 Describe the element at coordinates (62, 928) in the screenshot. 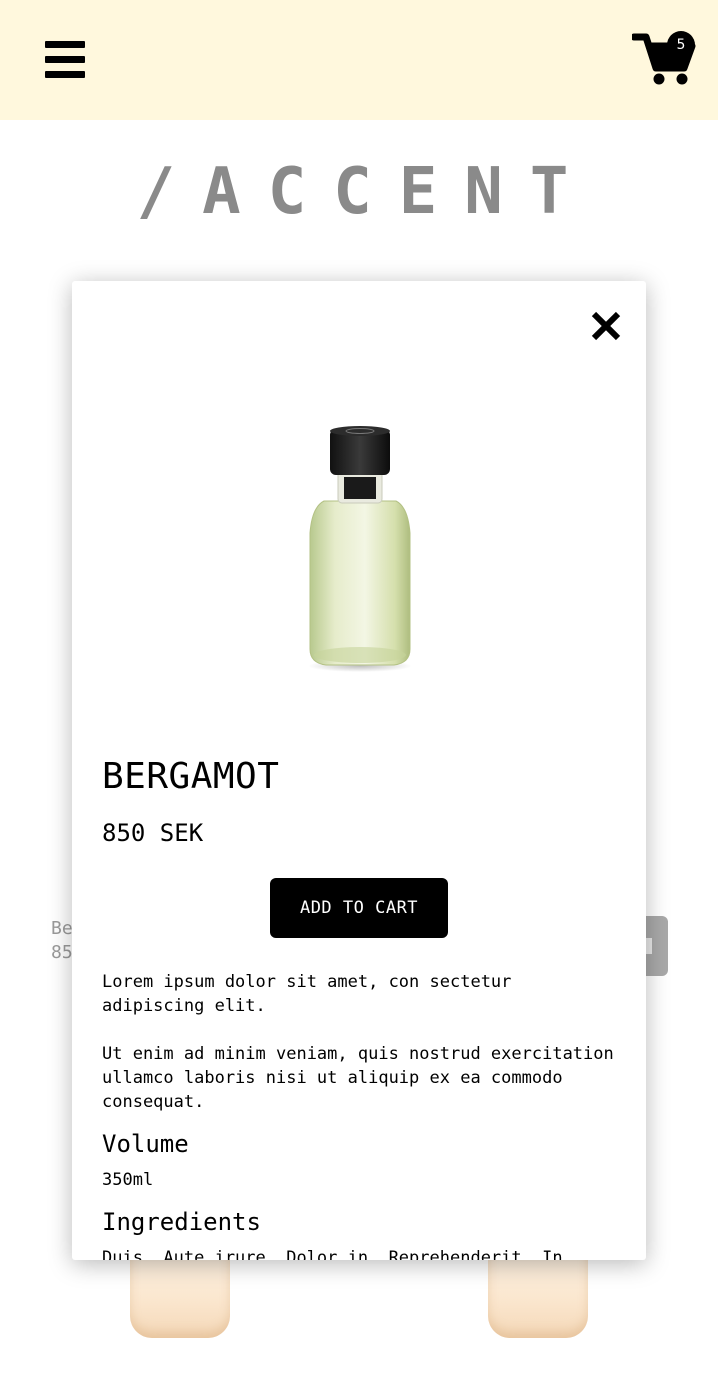

I see `background-card-name: Be` at that location.